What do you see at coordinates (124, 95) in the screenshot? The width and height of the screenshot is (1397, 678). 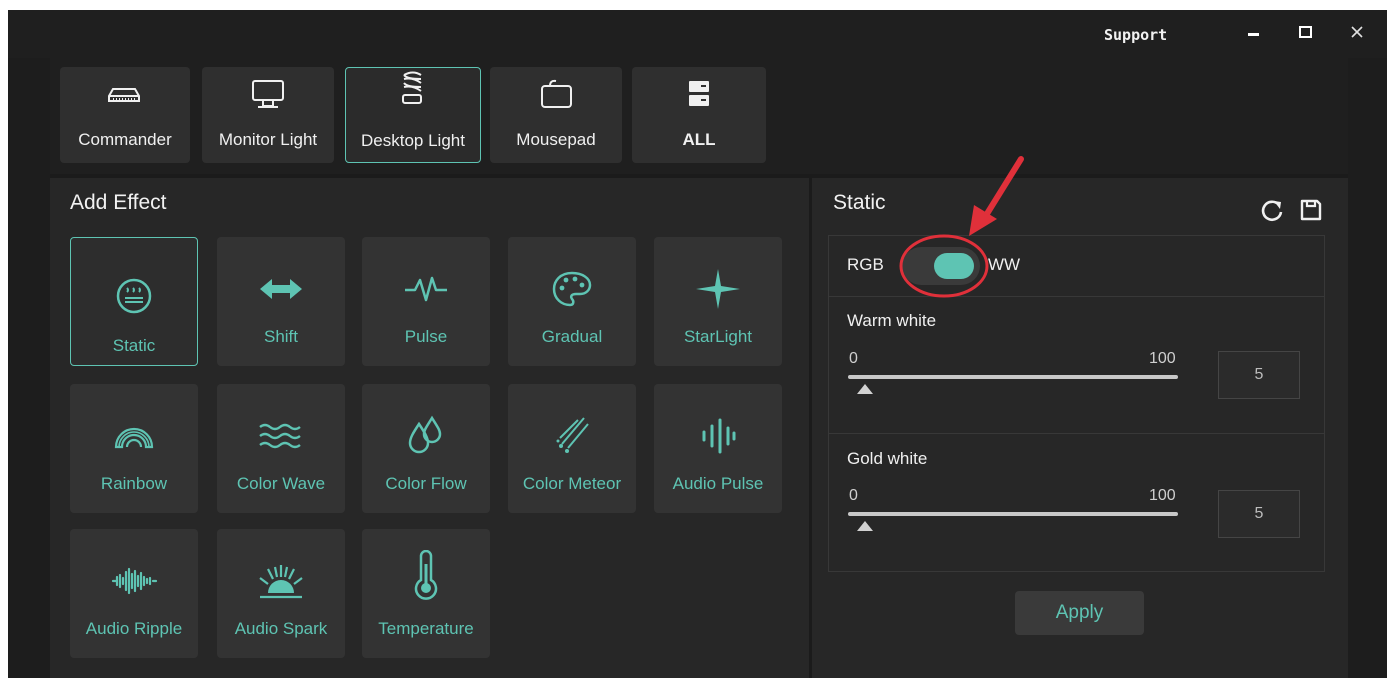 I see `commander-icon` at bounding box center [124, 95].